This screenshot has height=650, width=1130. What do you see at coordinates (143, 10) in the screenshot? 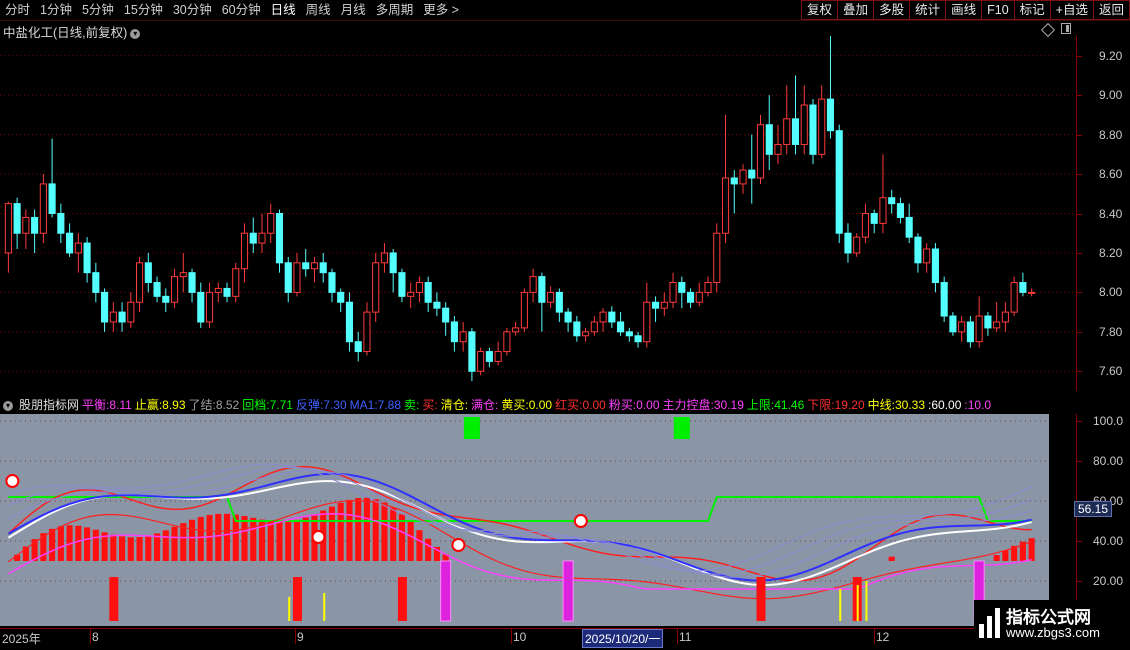
I see `period-tab: 15分钟` at bounding box center [143, 10].